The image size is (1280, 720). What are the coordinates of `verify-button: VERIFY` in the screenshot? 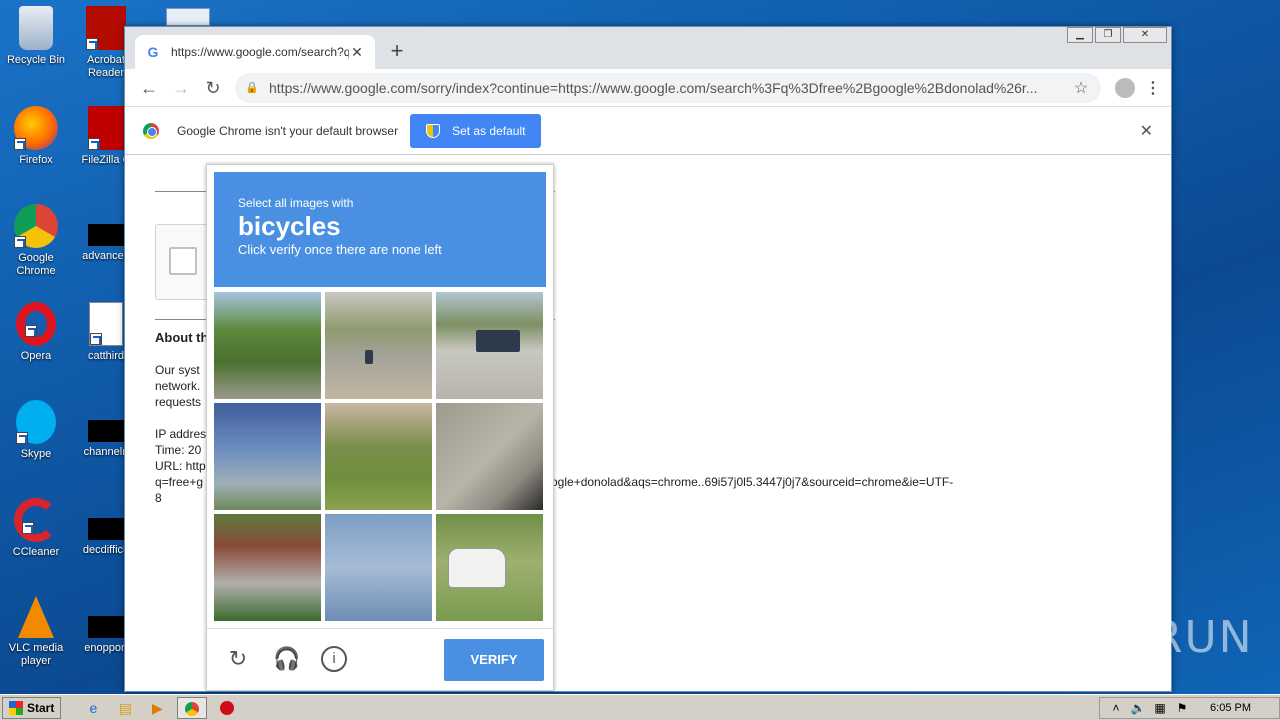 It's located at (494, 660).